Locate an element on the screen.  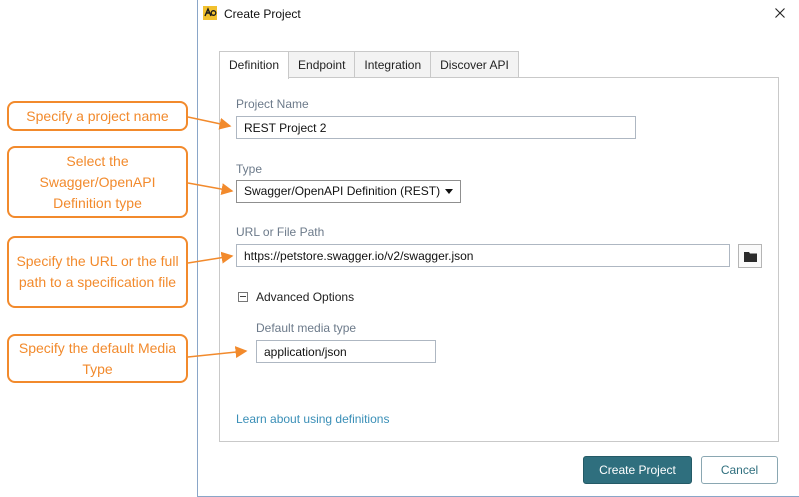
type-select: Swagger/OpenAPI Definition (REST) is located at coordinates (348, 191).